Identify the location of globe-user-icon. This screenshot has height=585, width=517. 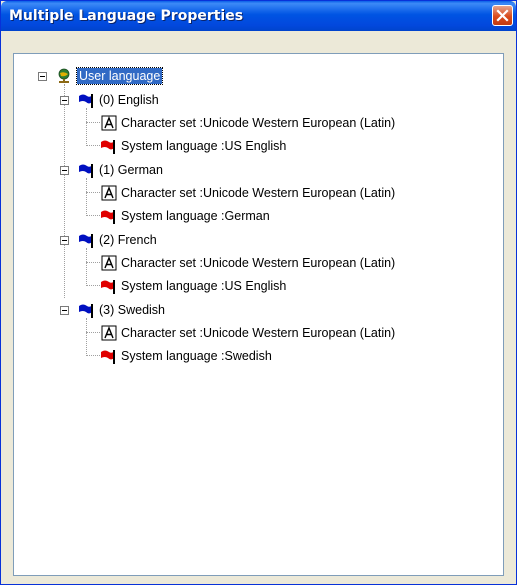
(64, 75).